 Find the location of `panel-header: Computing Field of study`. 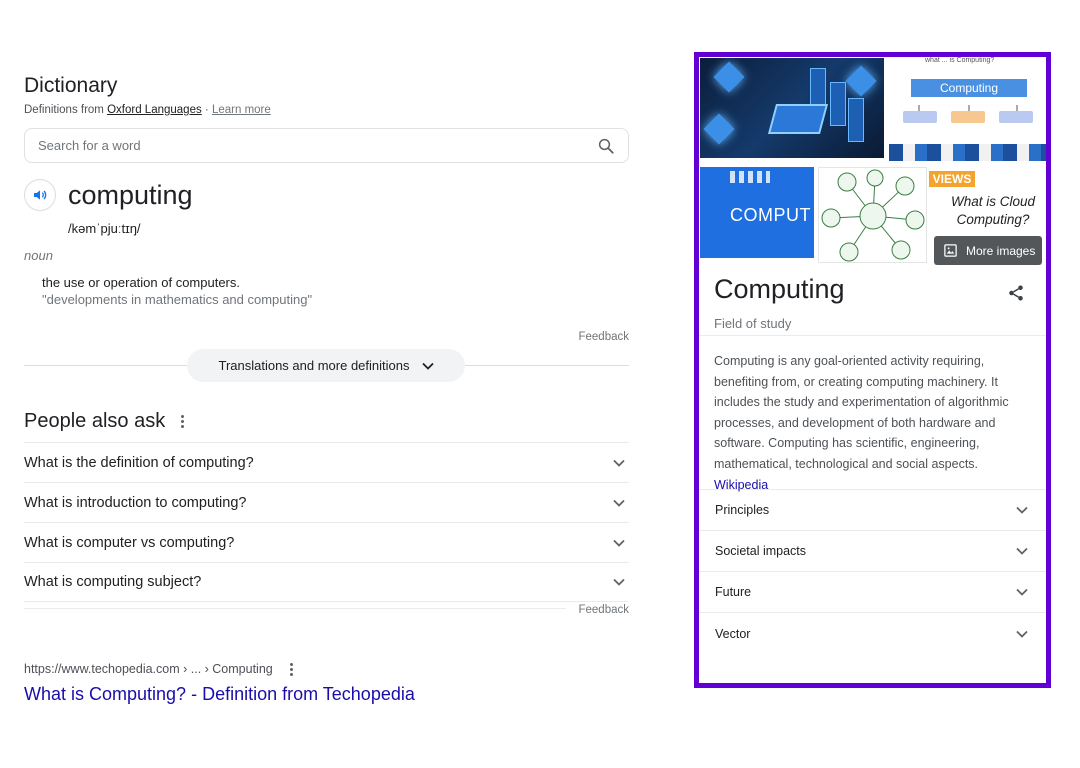

panel-header: Computing Field of study is located at coordinates (872, 298).